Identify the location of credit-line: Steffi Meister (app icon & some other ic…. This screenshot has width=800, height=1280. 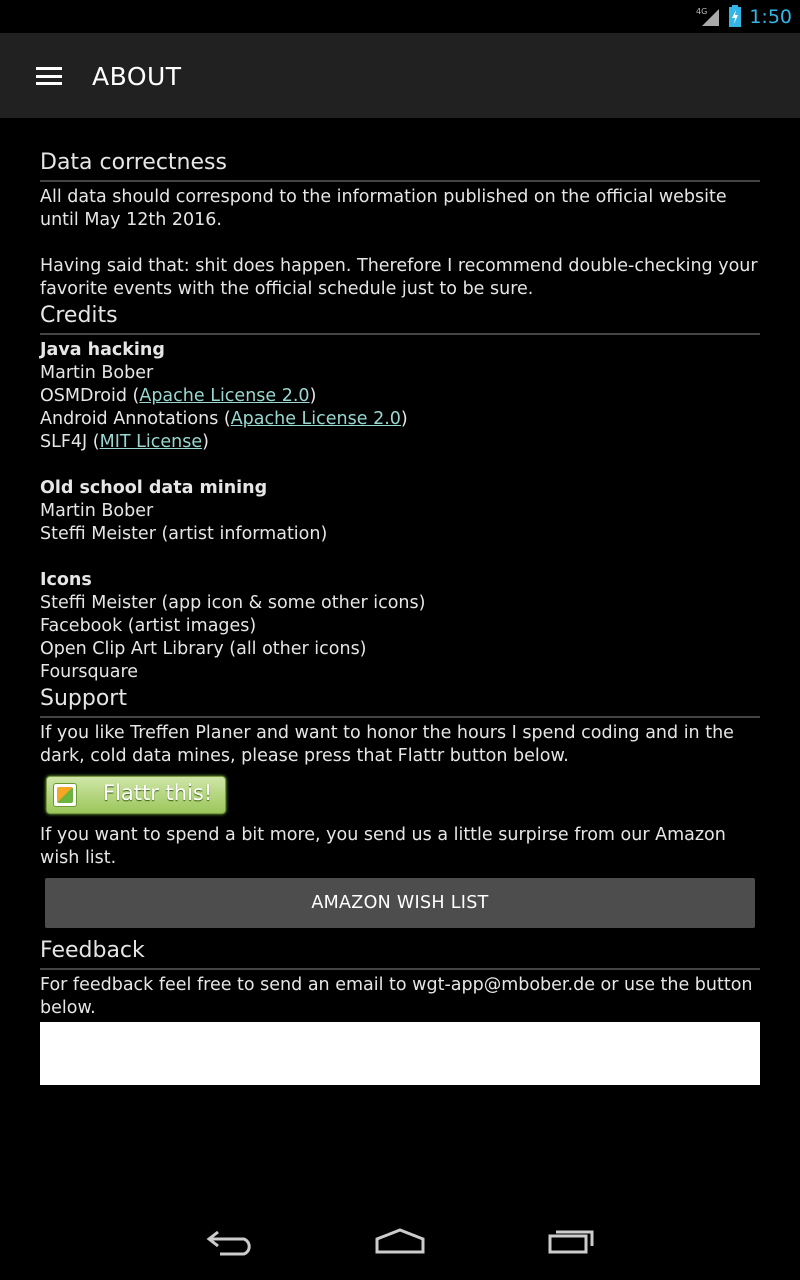
(233, 603).